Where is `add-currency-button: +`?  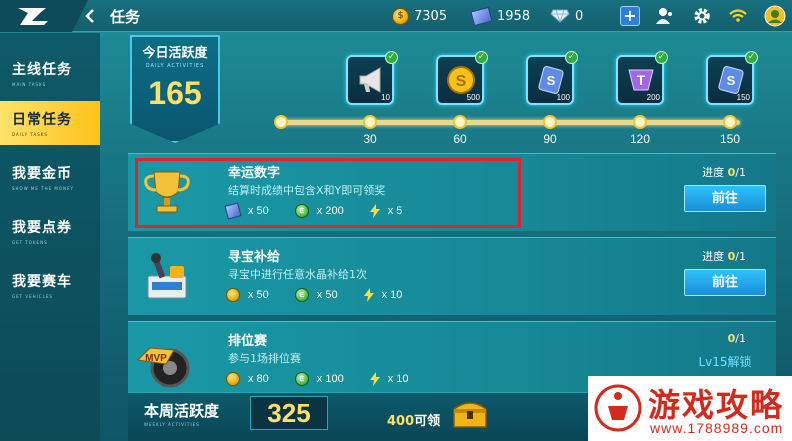 add-currency-button: + is located at coordinates (630, 16).